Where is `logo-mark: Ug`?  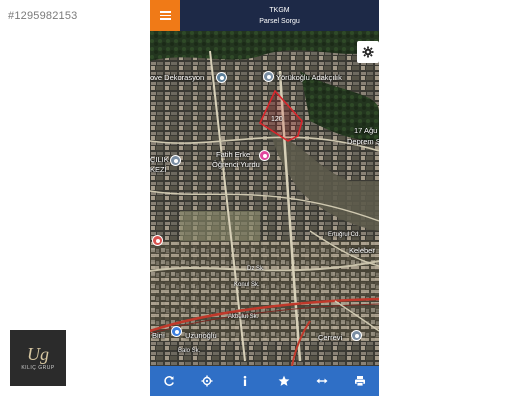 logo-mark: Ug is located at coordinates (38, 354).